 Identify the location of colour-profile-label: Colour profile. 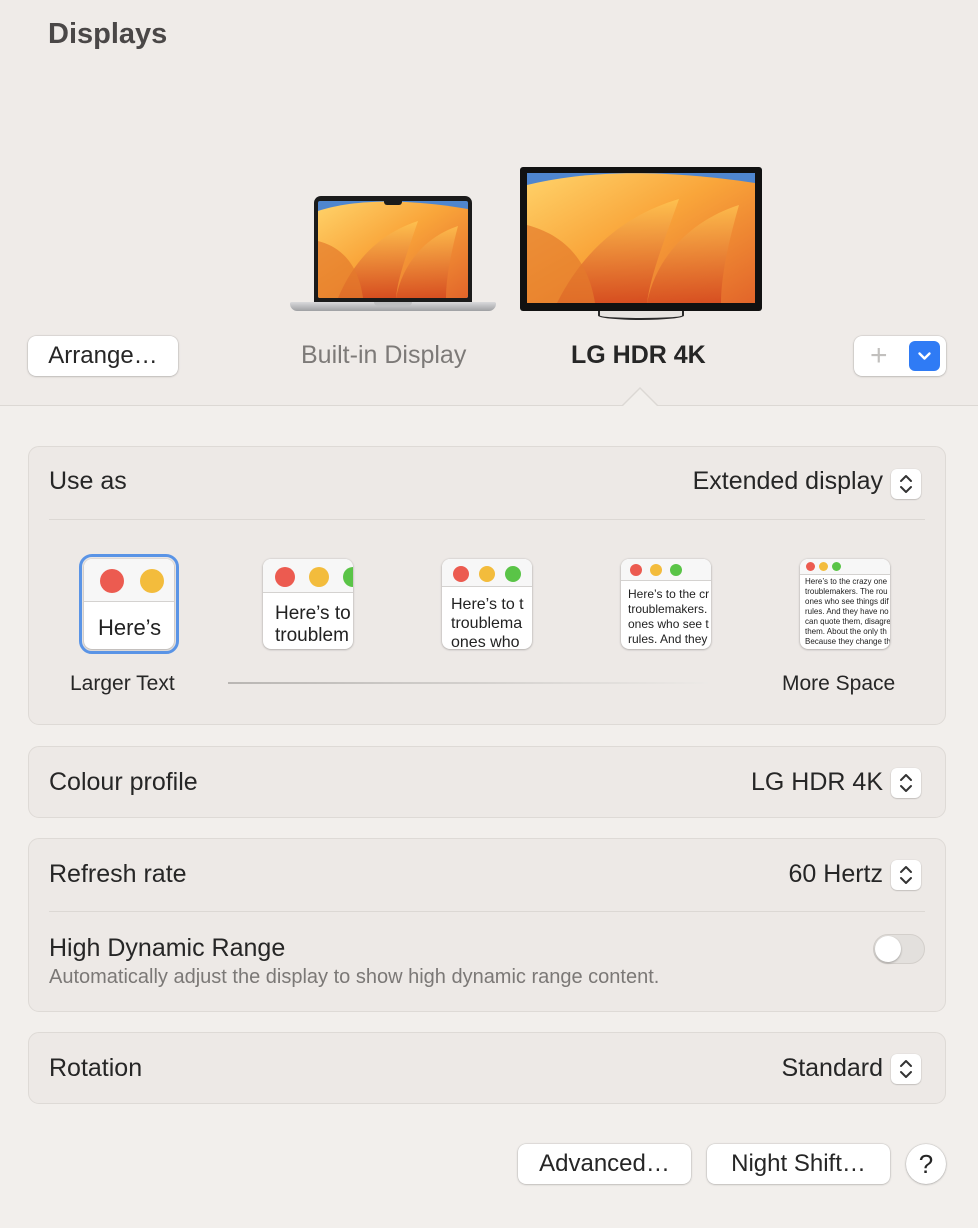
(123, 782).